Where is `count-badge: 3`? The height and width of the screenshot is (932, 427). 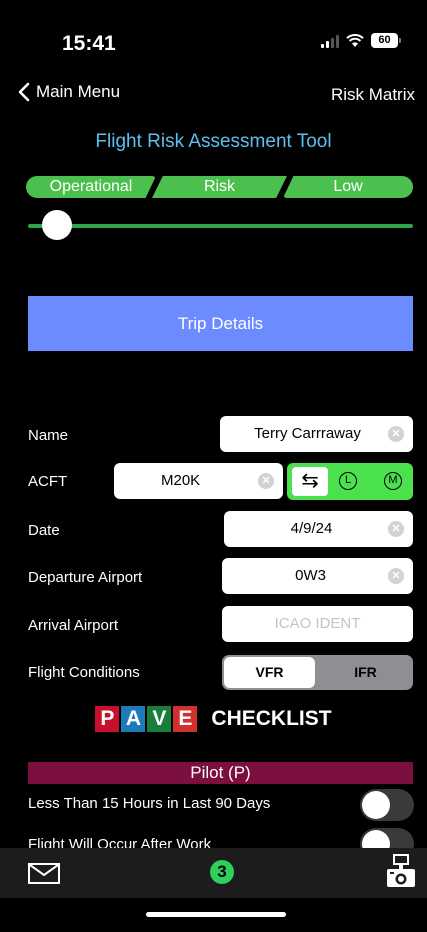 count-badge: 3 is located at coordinates (222, 872).